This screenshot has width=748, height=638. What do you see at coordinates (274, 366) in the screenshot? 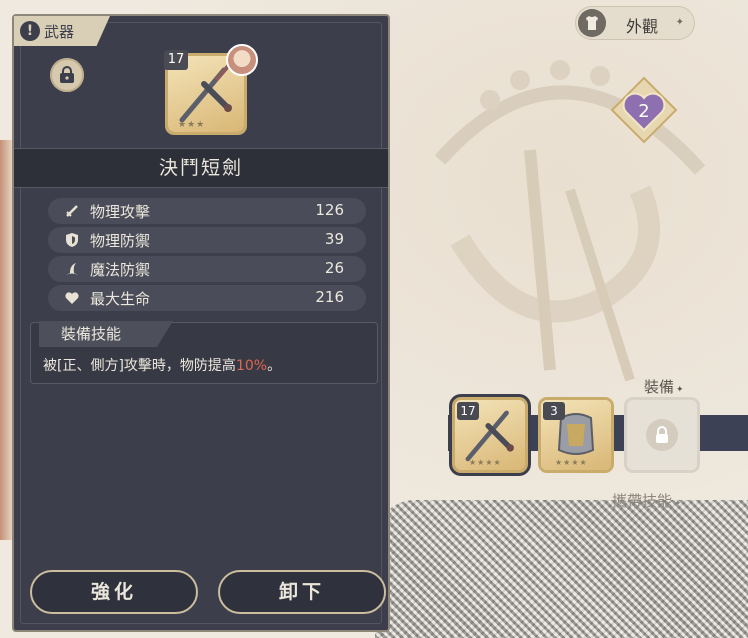
I see `skill-desc-end: 。` at bounding box center [274, 366].